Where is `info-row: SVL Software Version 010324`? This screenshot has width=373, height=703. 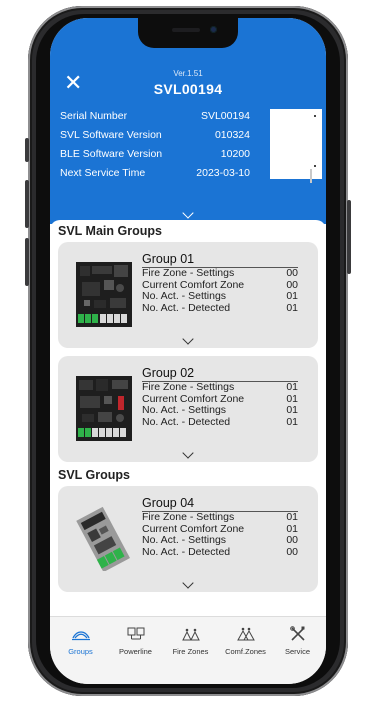
info-row: SVL Software Version 010324 is located at coordinates (155, 137).